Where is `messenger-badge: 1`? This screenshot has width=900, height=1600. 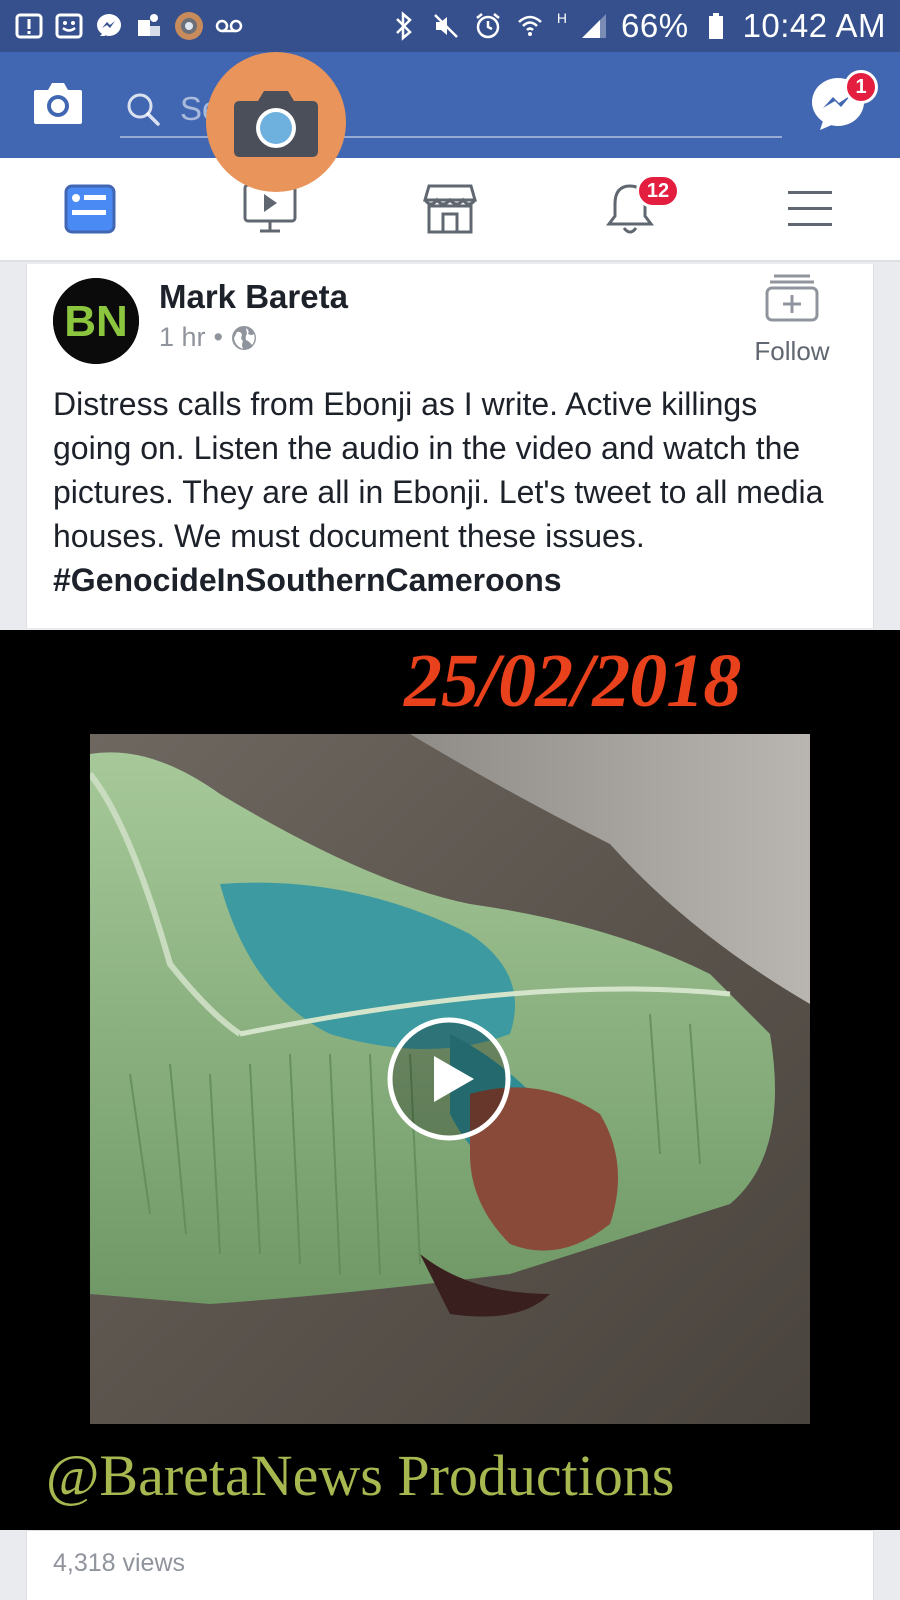
messenger-badge: 1 is located at coordinates (861, 87).